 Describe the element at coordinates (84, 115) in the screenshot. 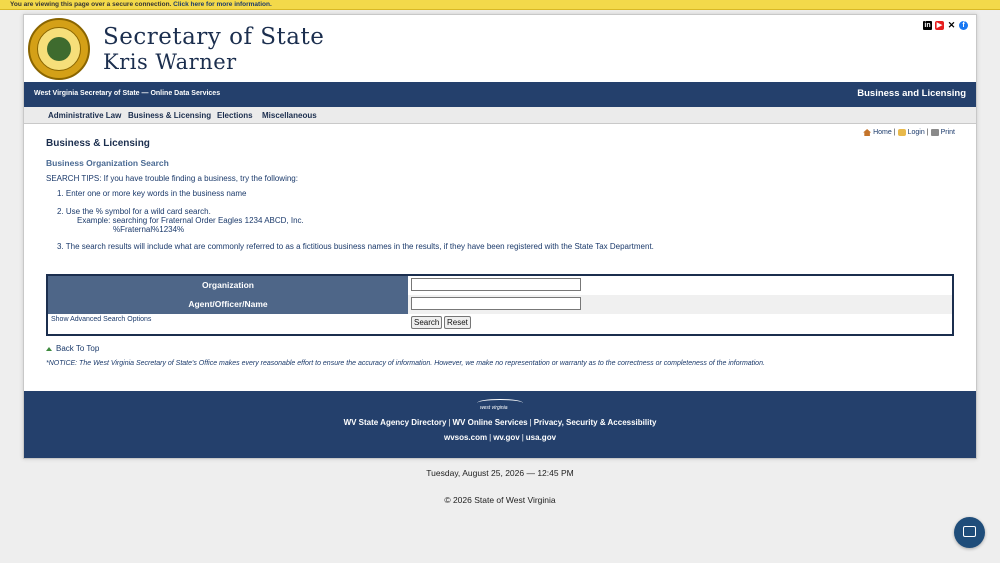

I see `nav-item-administrative-law: Administrative Law` at that location.